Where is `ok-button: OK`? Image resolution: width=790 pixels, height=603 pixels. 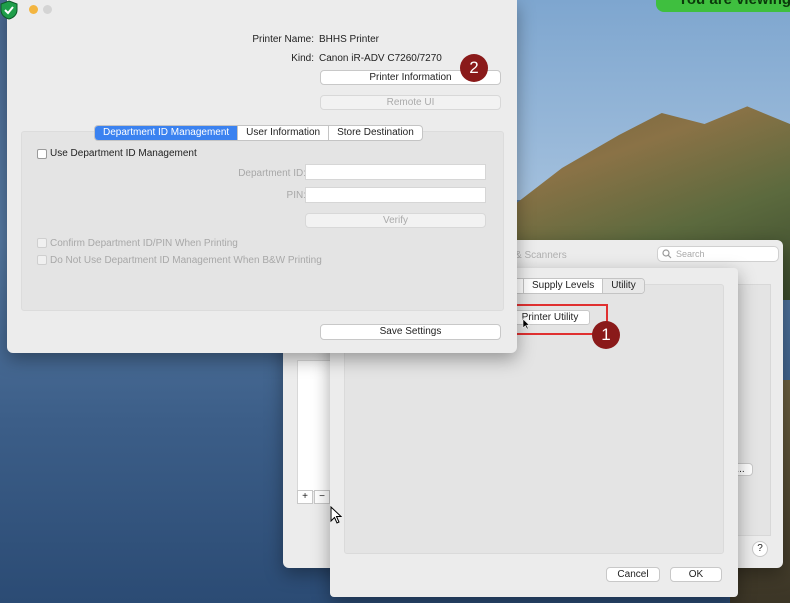 ok-button: OK is located at coordinates (696, 574).